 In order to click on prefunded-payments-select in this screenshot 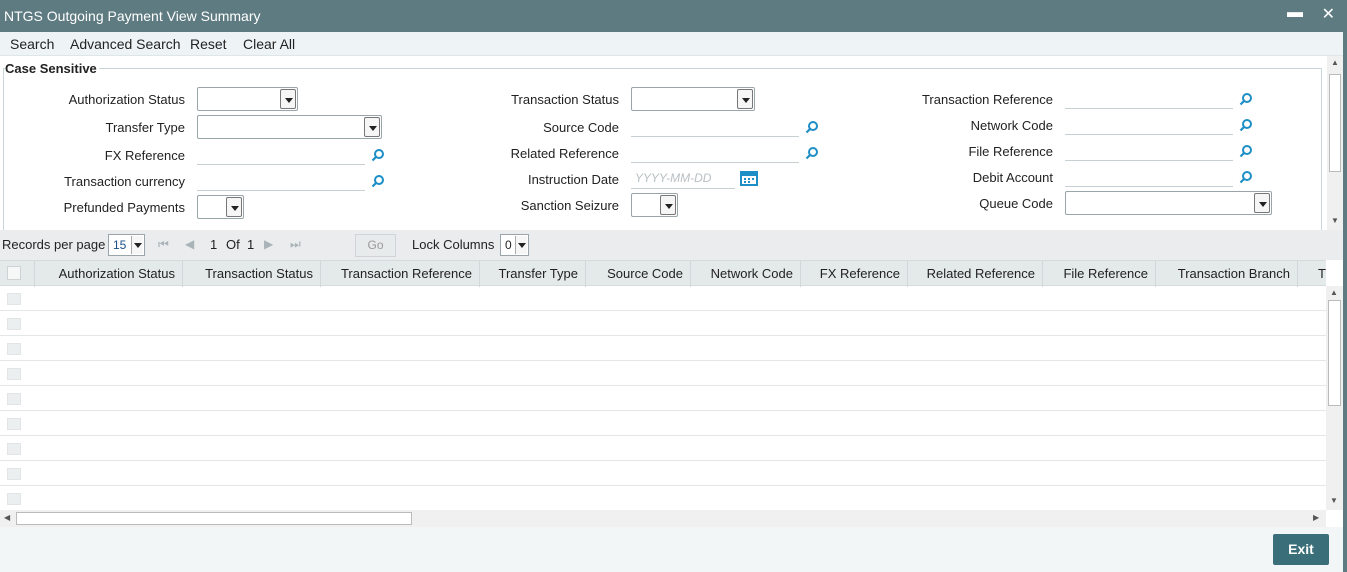, I will do `click(220, 207)`.